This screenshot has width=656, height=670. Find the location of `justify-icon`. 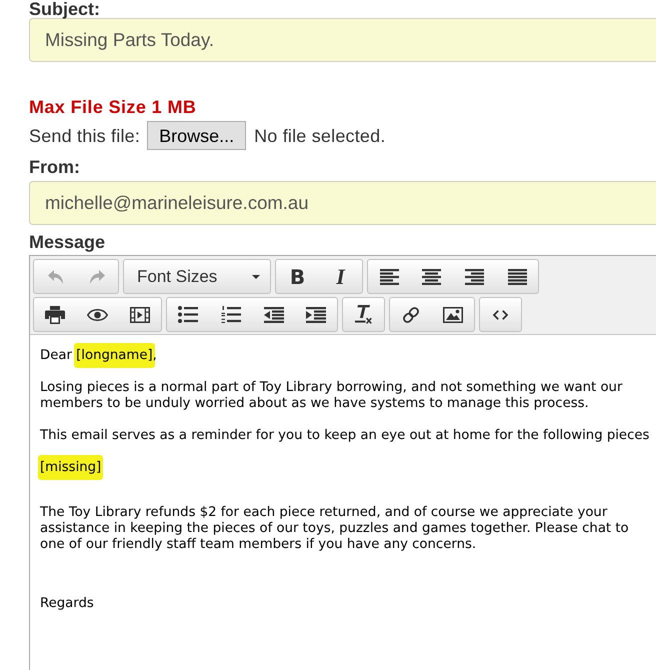

justify-icon is located at coordinates (517, 276).